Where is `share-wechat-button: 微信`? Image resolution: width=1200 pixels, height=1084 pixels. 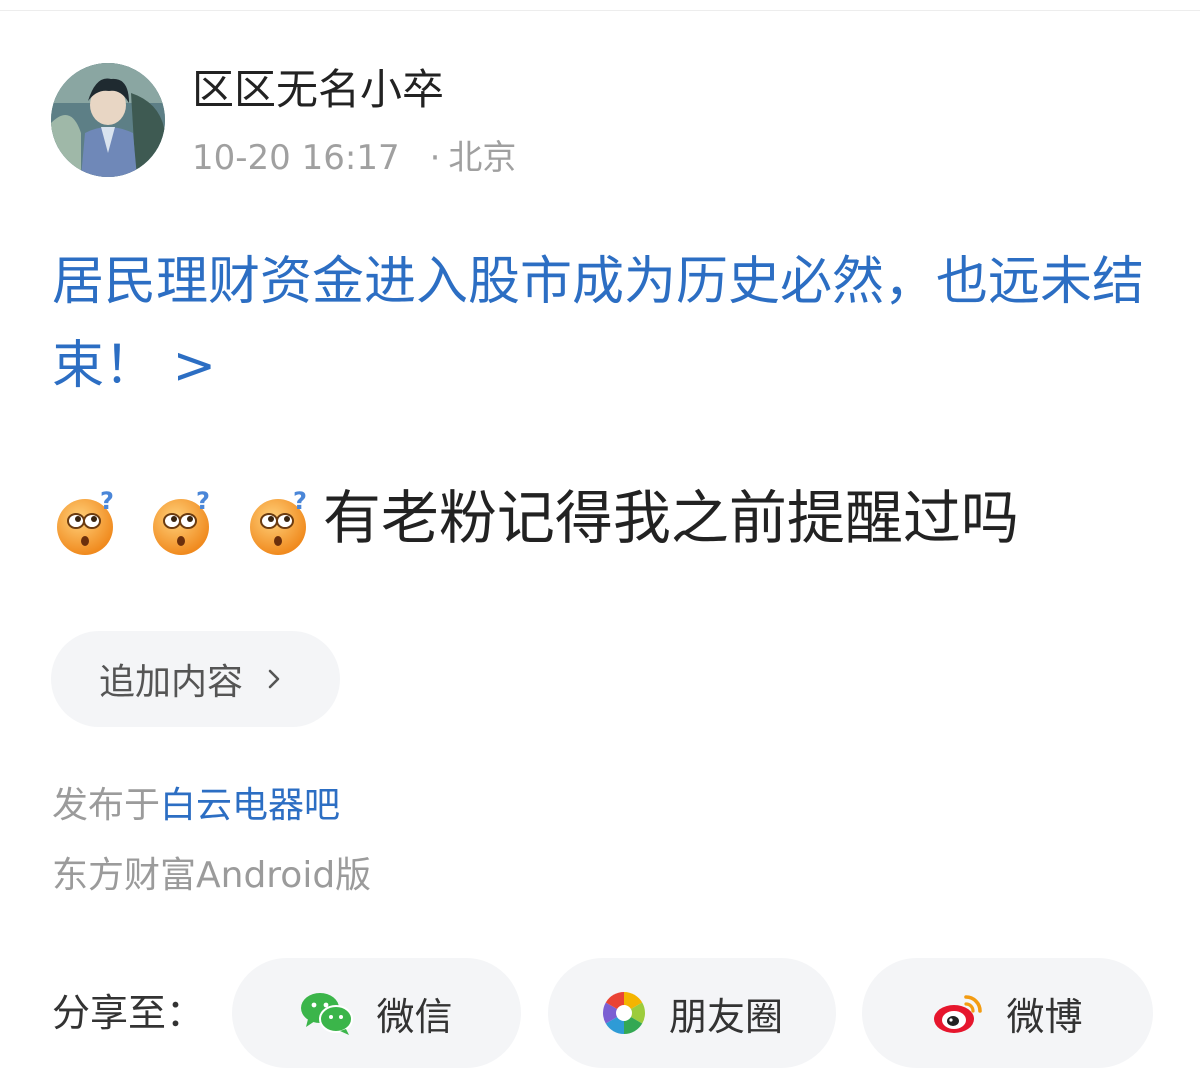
share-wechat-button: 微信 is located at coordinates (376, 1013).